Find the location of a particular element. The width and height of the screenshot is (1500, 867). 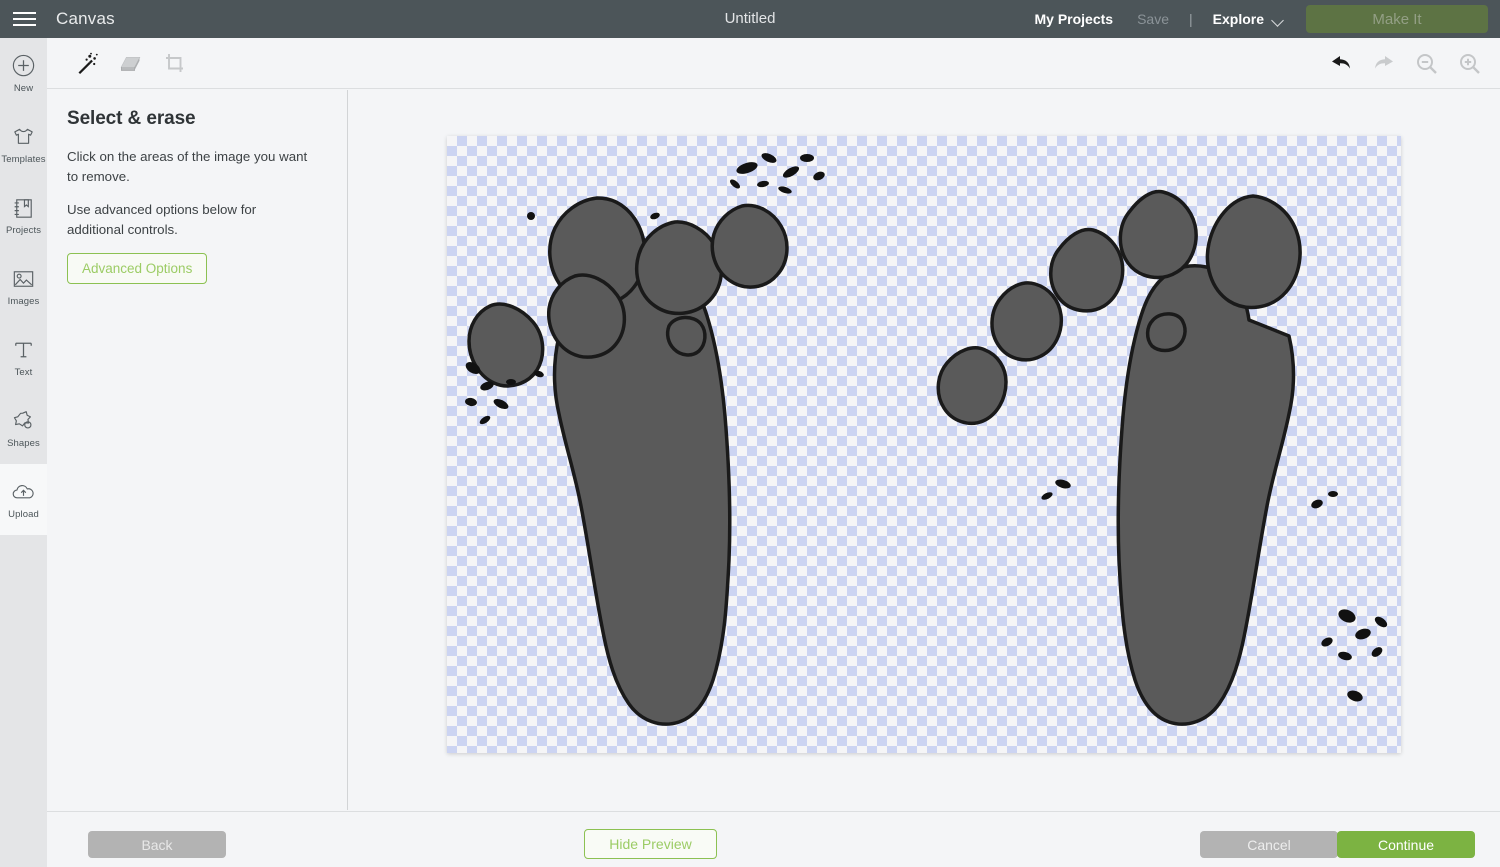

toolbar-right-group is located at coordinates (1405, 63).